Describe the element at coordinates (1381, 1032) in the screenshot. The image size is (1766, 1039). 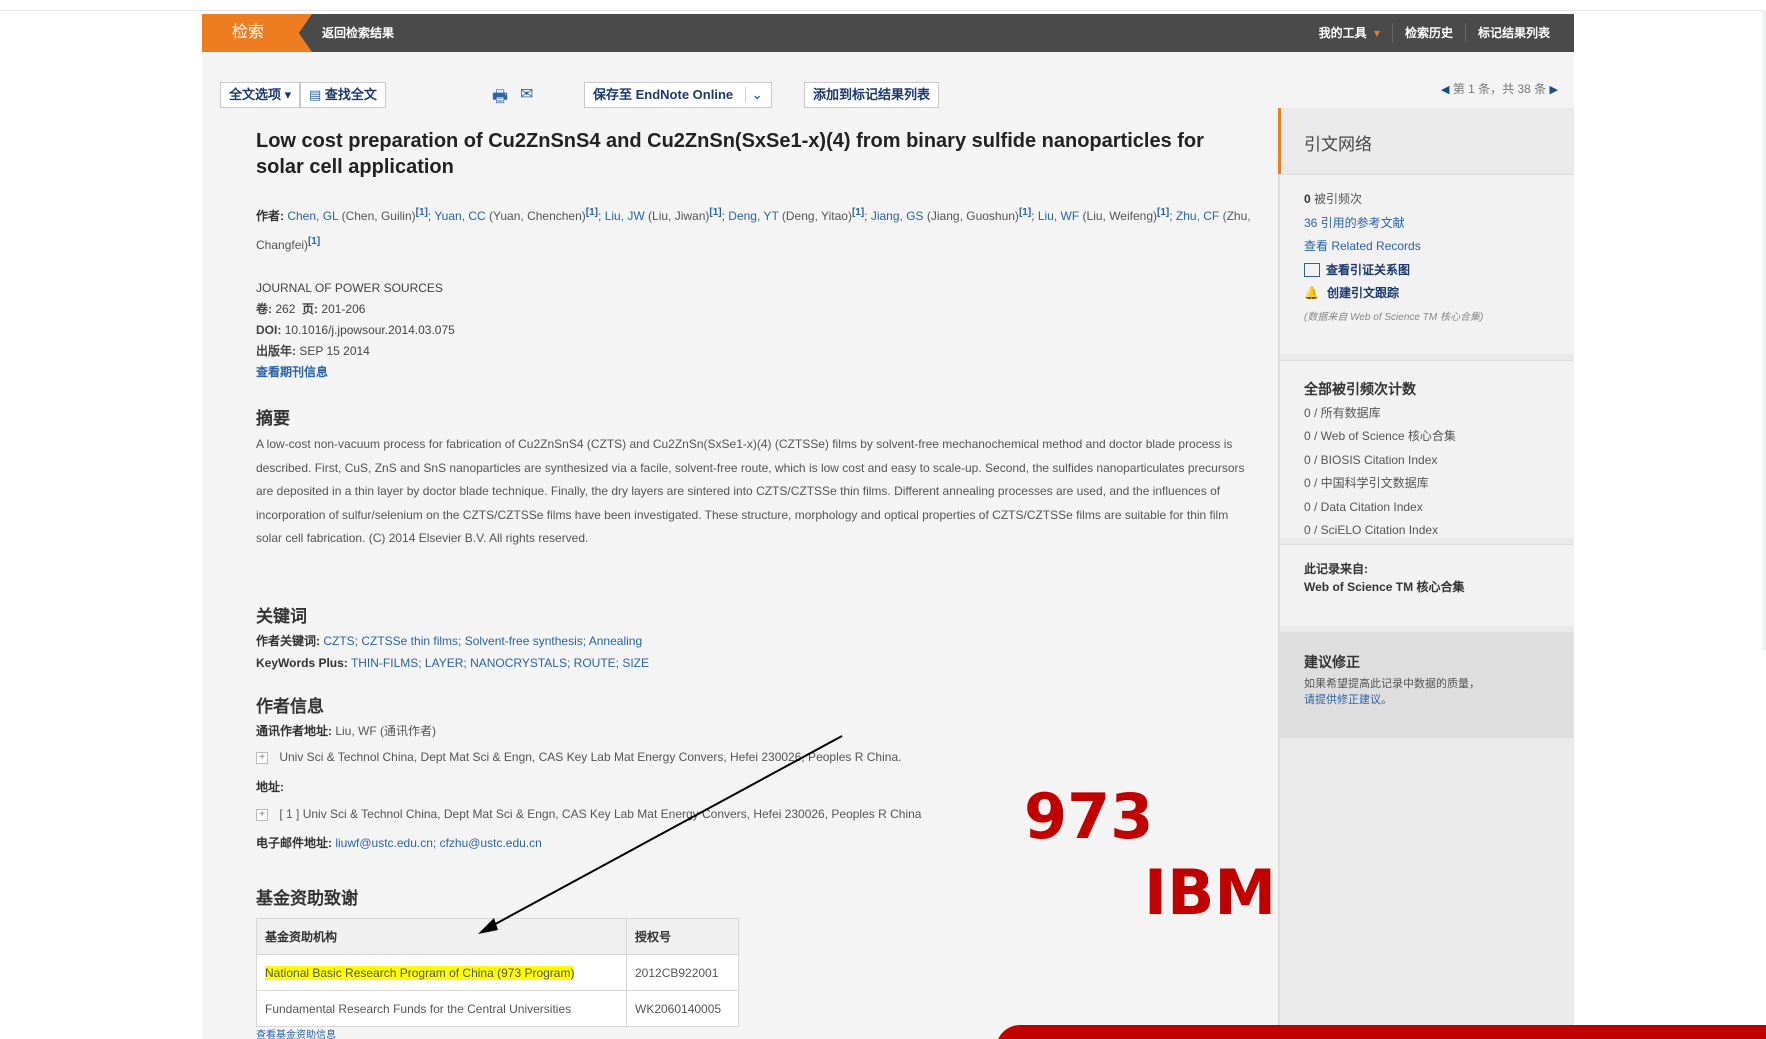
I see `red-banner-shape` at that location.